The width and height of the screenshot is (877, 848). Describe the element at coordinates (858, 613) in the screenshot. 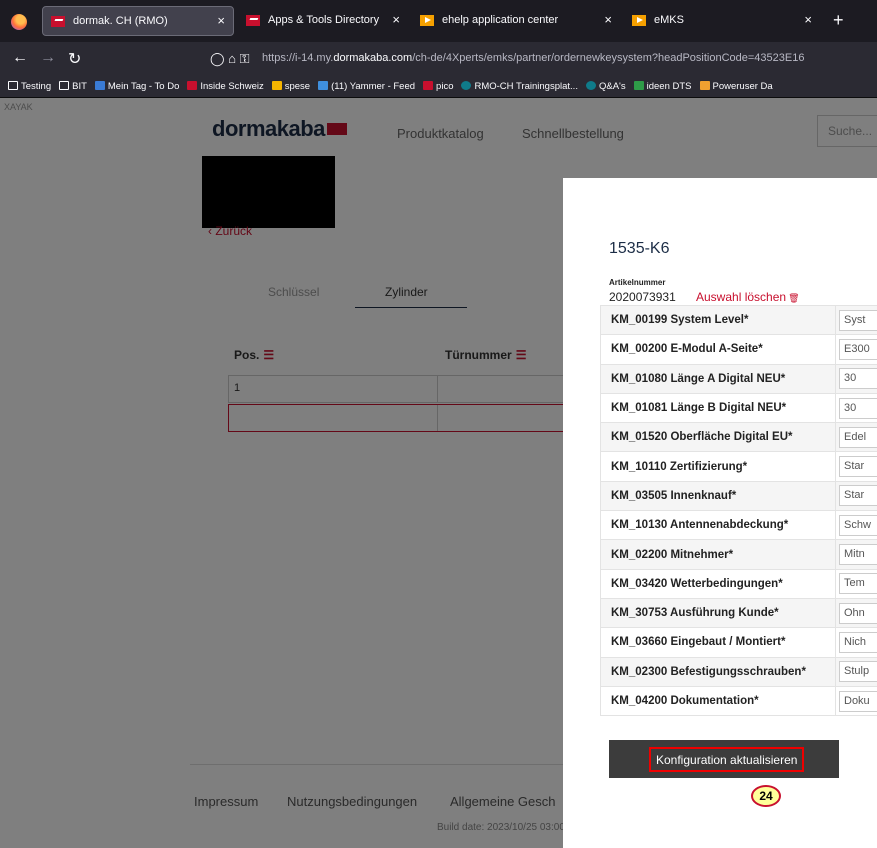

I see `attribute-select: Ohn` at that location.